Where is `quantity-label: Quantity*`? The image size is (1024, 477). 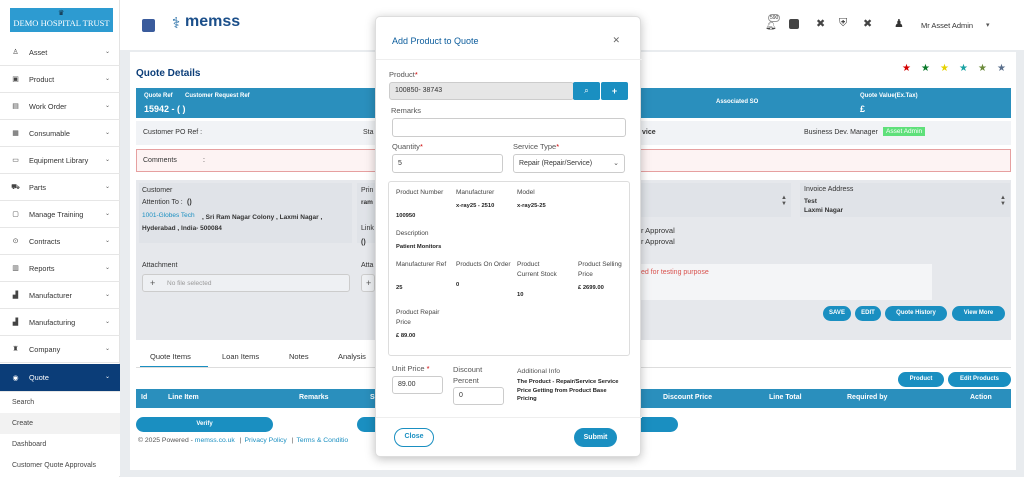 quantity-label: Quantity* is located at coordinates (407, 146).